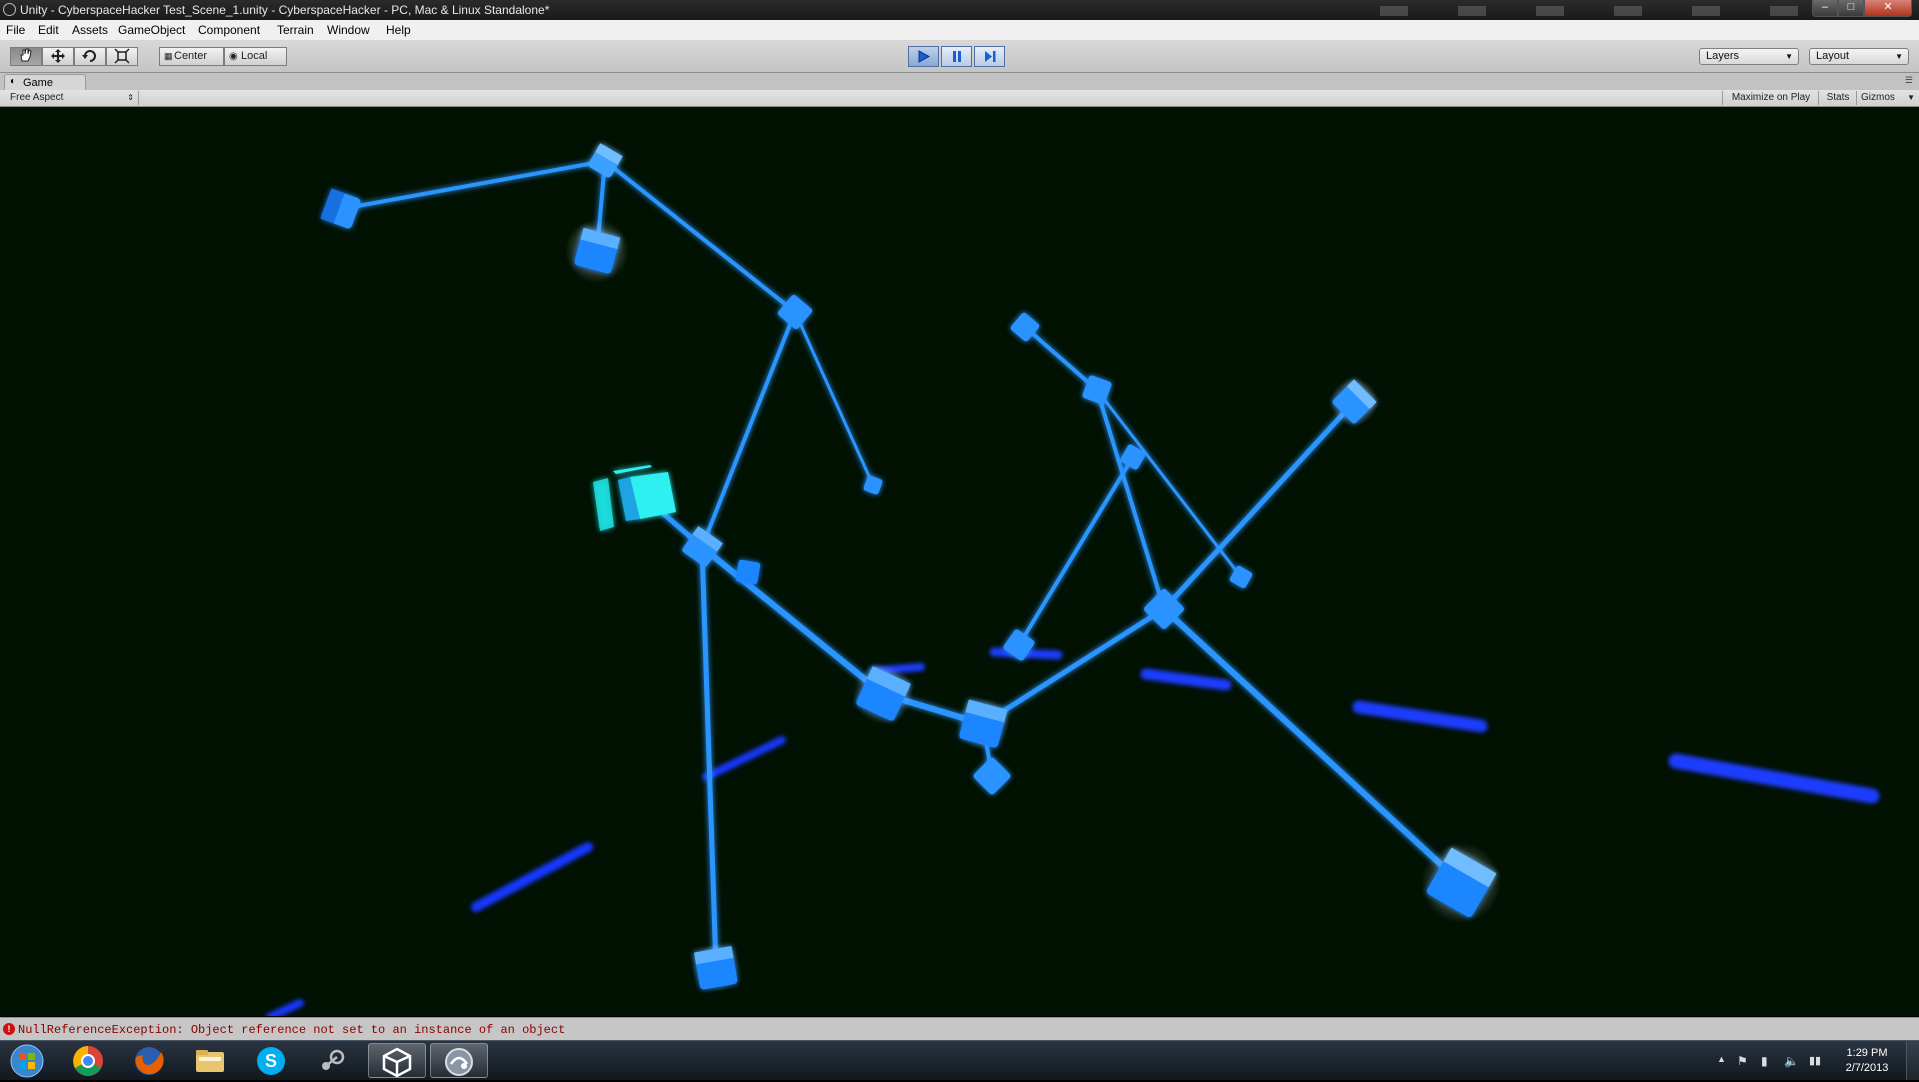  I want to click on scale-icon, so click(122, 56).